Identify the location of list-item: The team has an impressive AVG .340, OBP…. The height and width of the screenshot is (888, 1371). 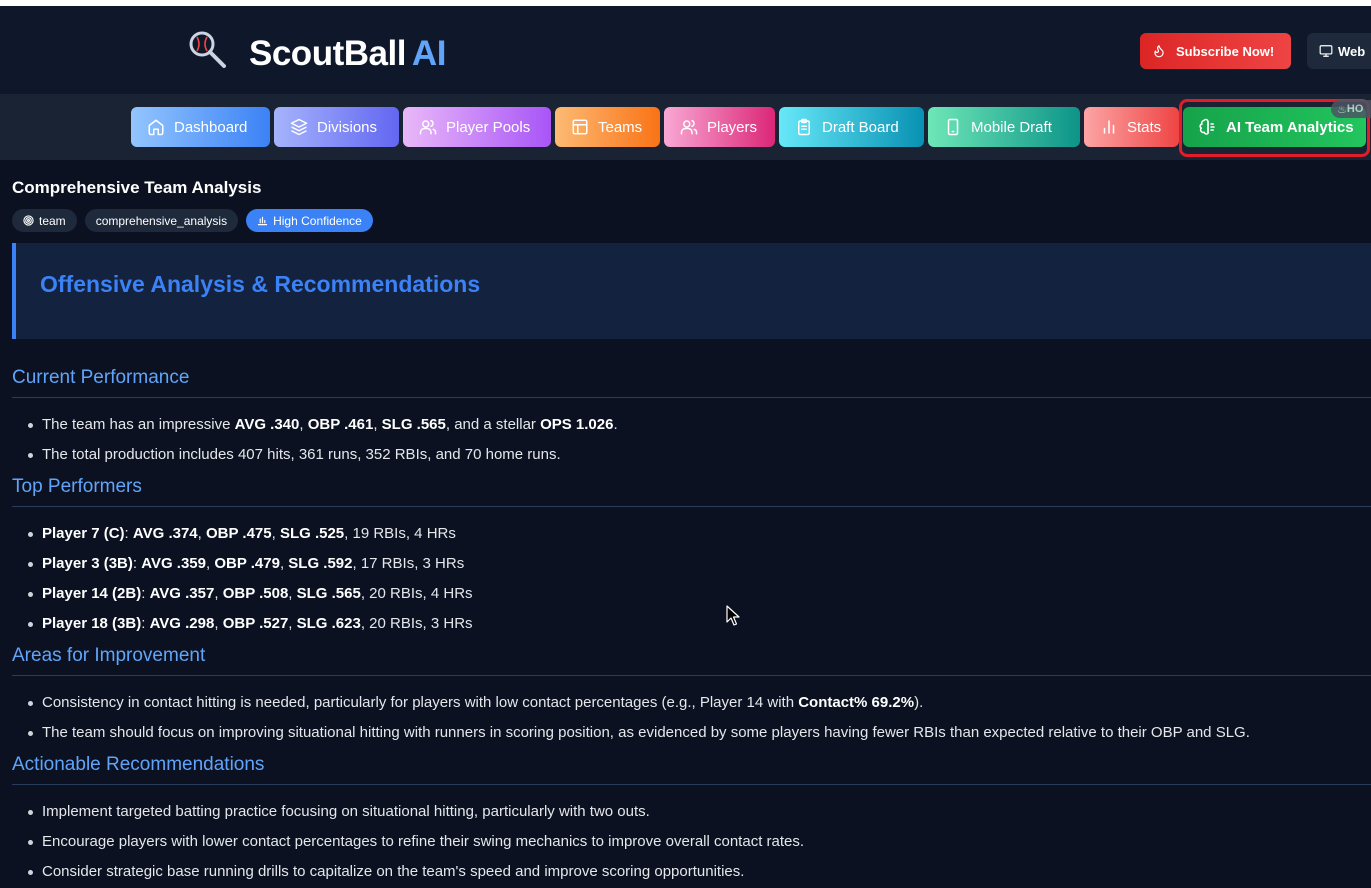
(323, 425).